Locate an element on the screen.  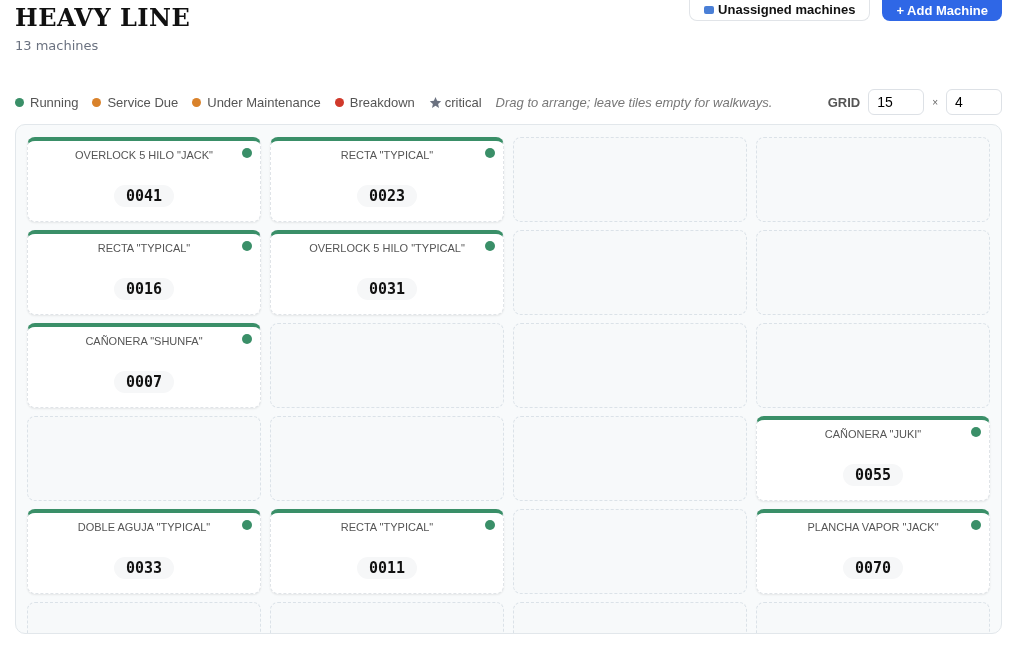
machine-tile: OVERLOCK 5 HILO "TYPICAL" 0031 is located at coordinates (387, 272).